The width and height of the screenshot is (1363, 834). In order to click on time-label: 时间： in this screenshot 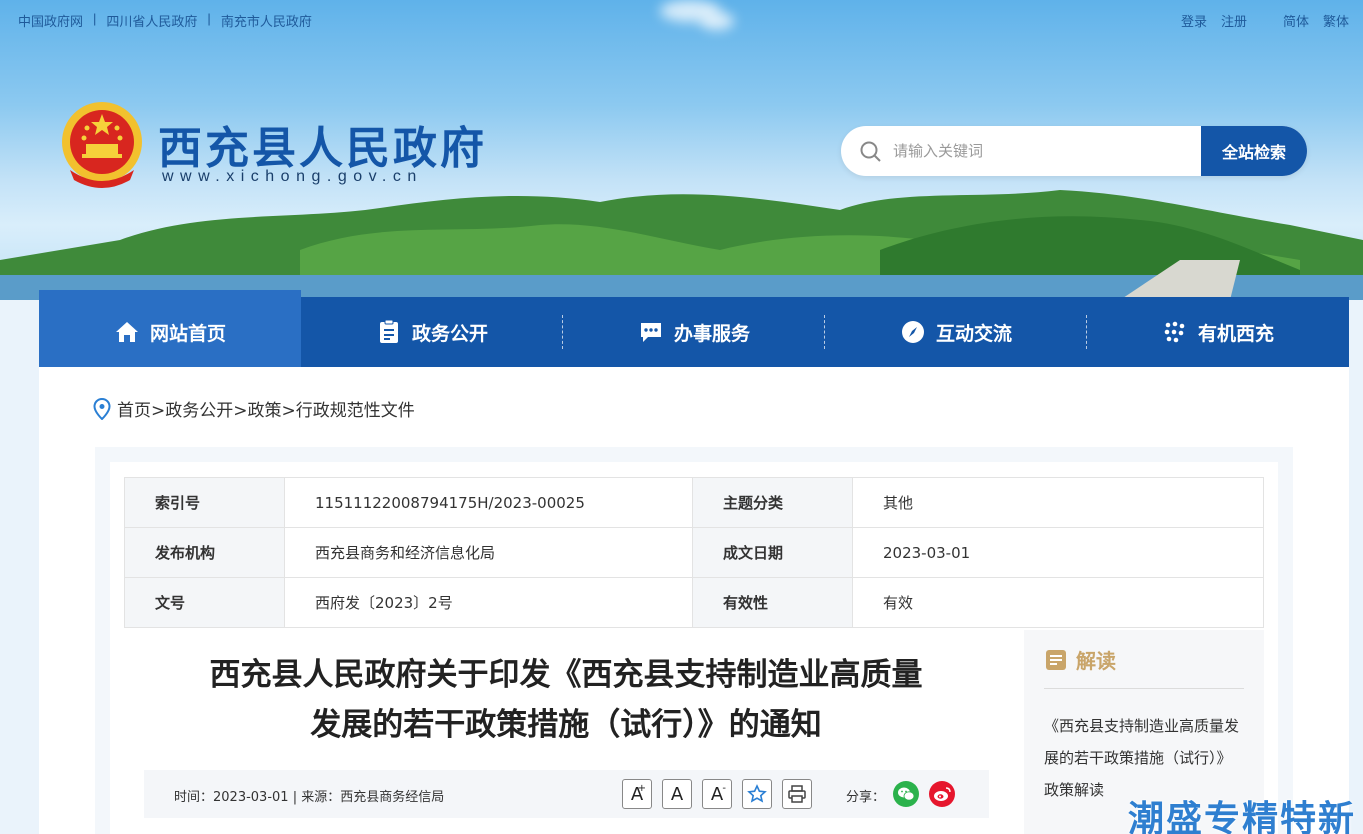, I will do `click(194, 797)`.